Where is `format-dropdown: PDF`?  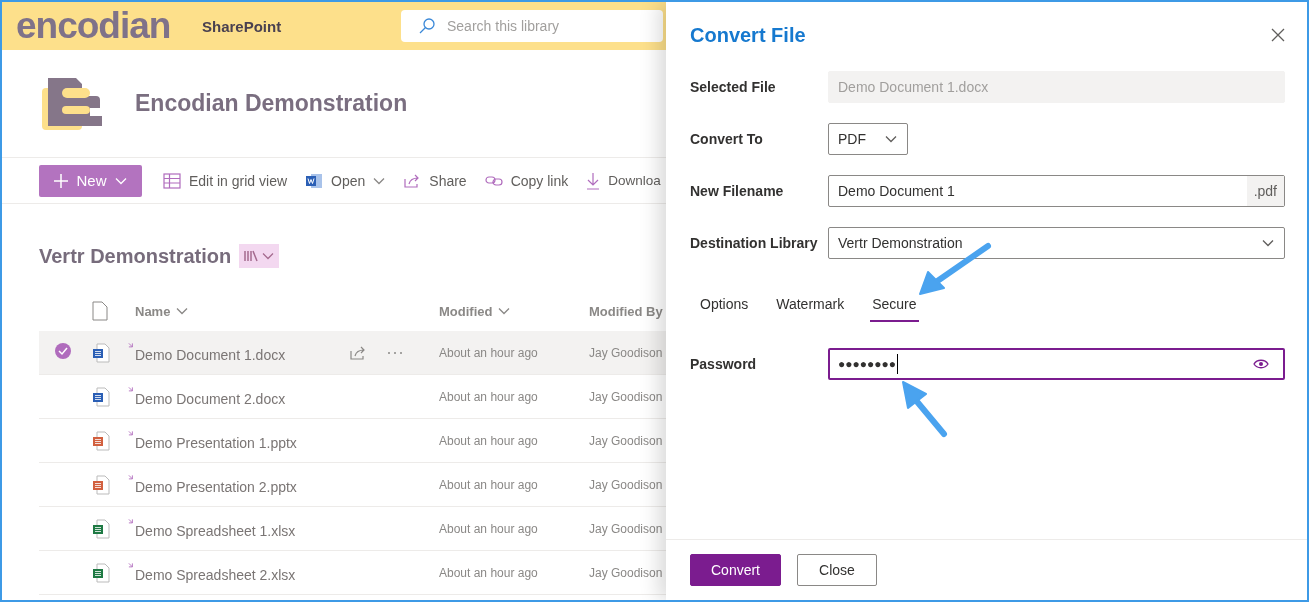 format-dropdown: PDF is located at coordinates (868, 139).